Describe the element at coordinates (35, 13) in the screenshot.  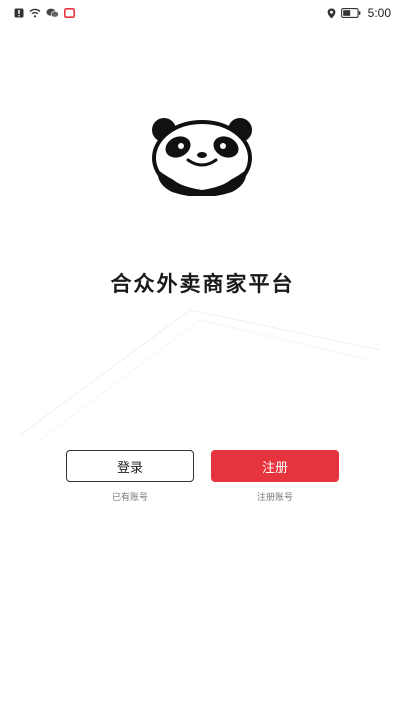
I see `wifi-icon` at that location.